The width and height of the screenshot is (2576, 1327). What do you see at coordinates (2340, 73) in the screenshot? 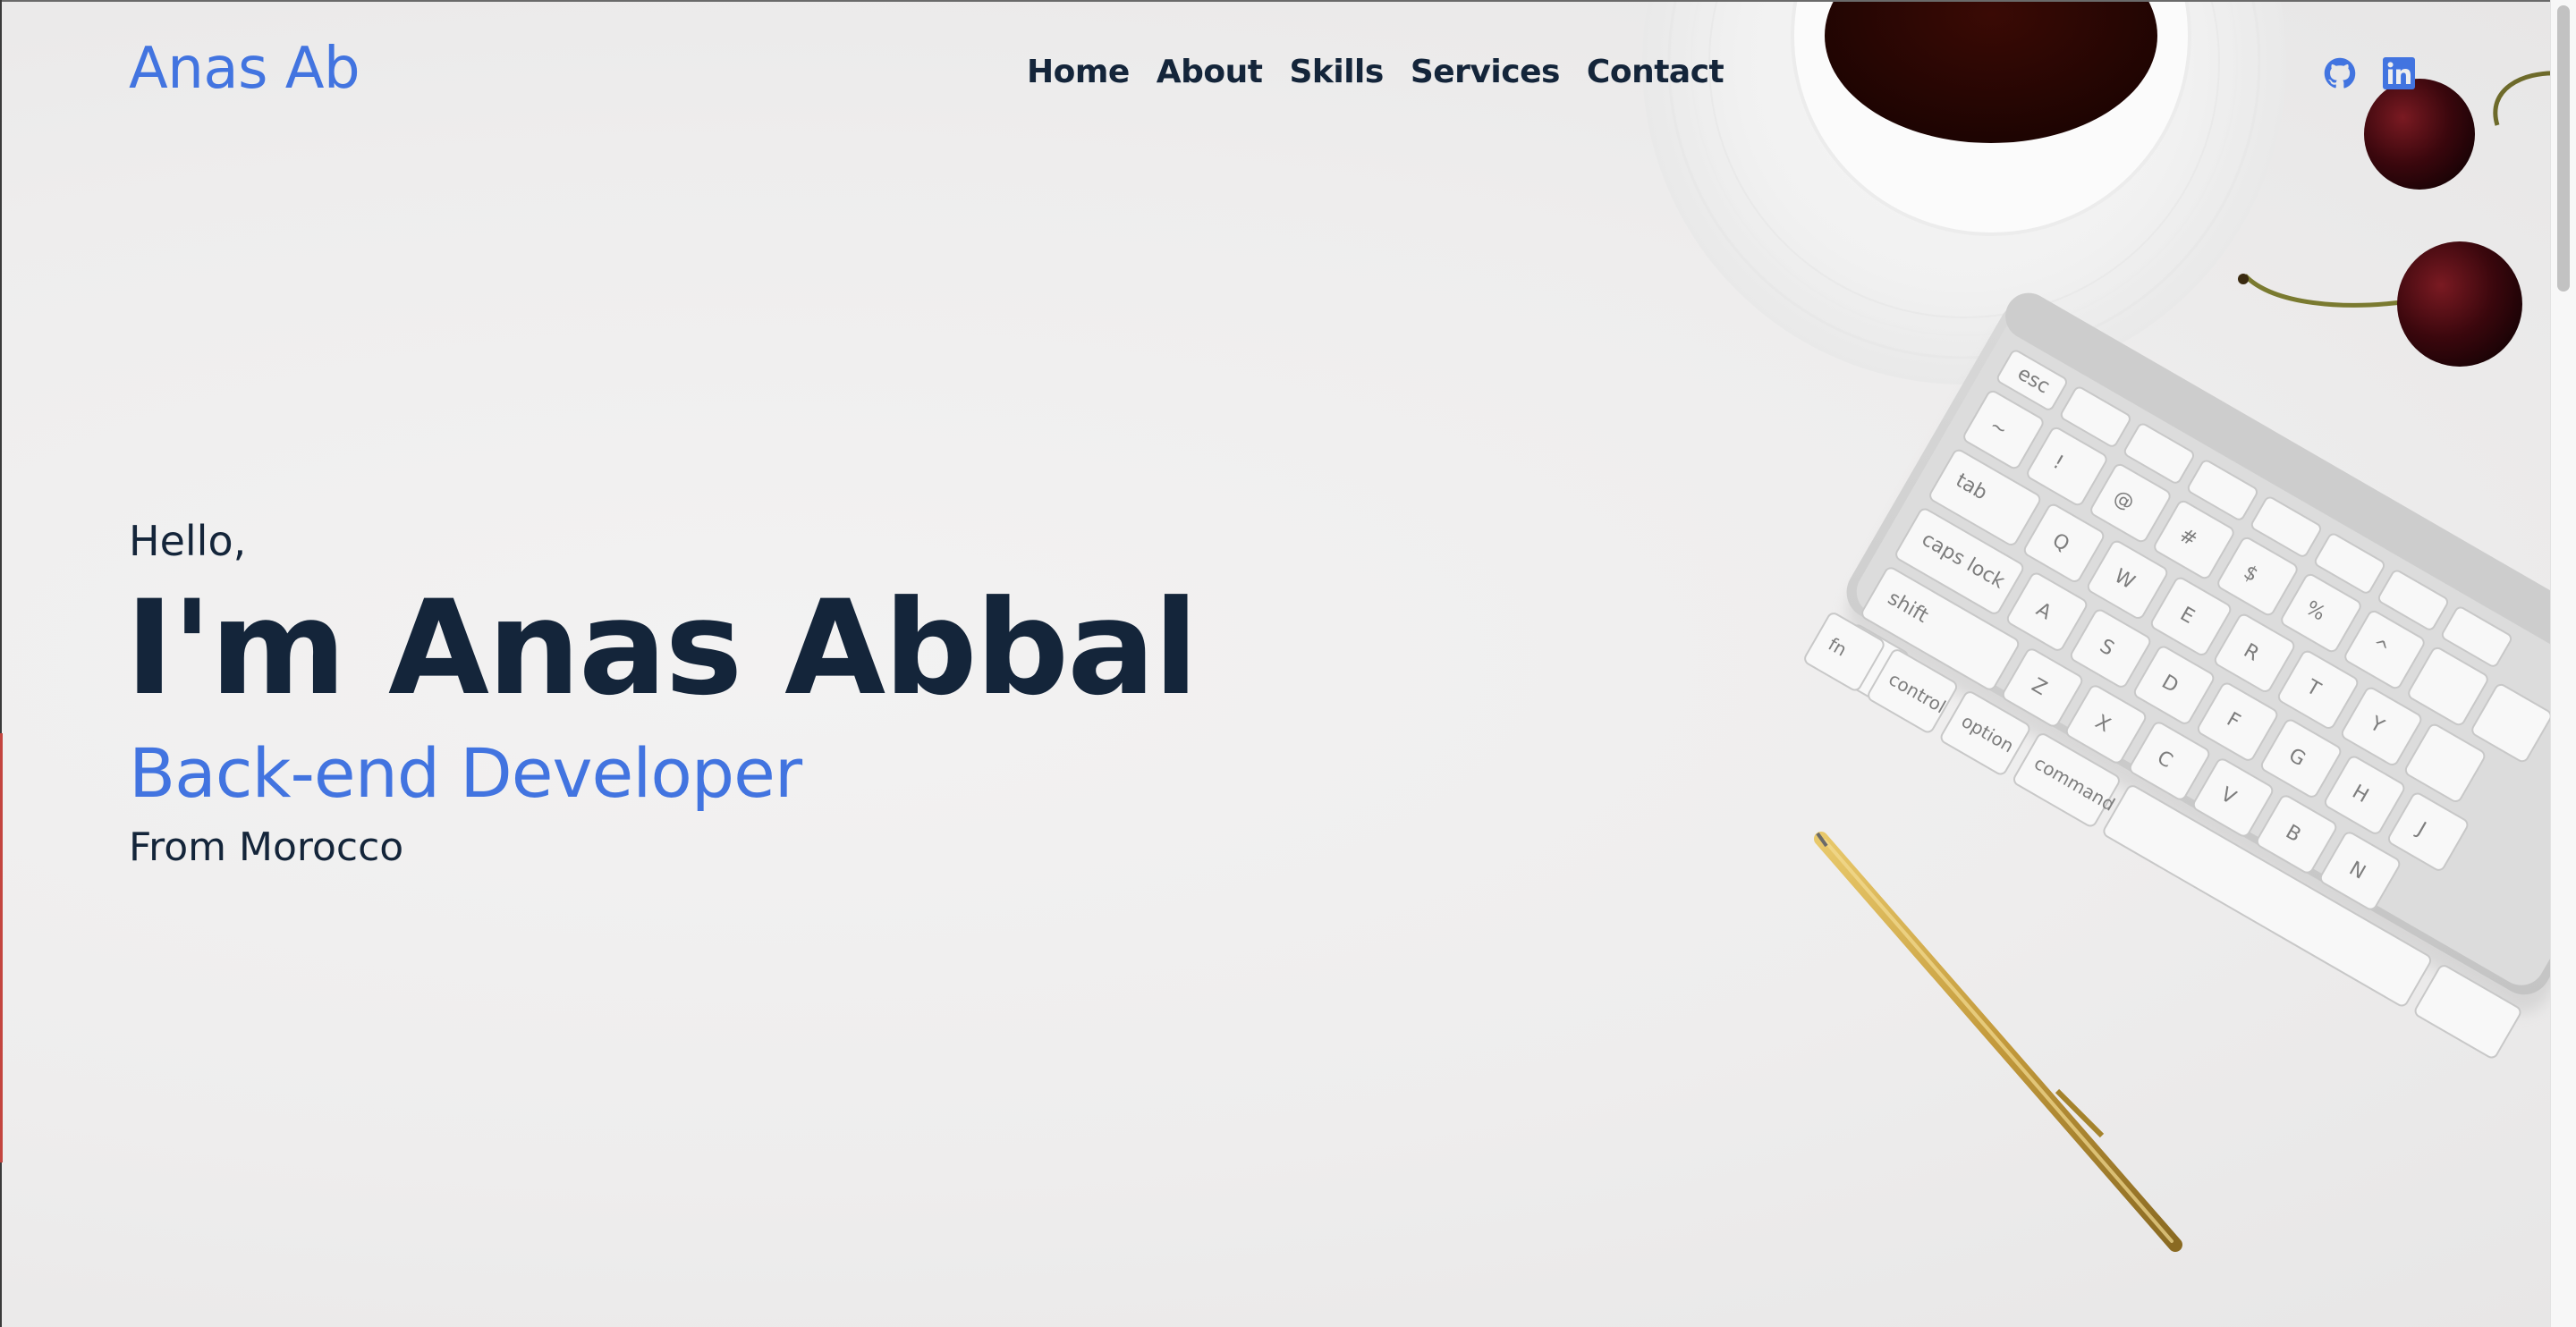
I see `github-icon` at bounding box center [2340, 73].